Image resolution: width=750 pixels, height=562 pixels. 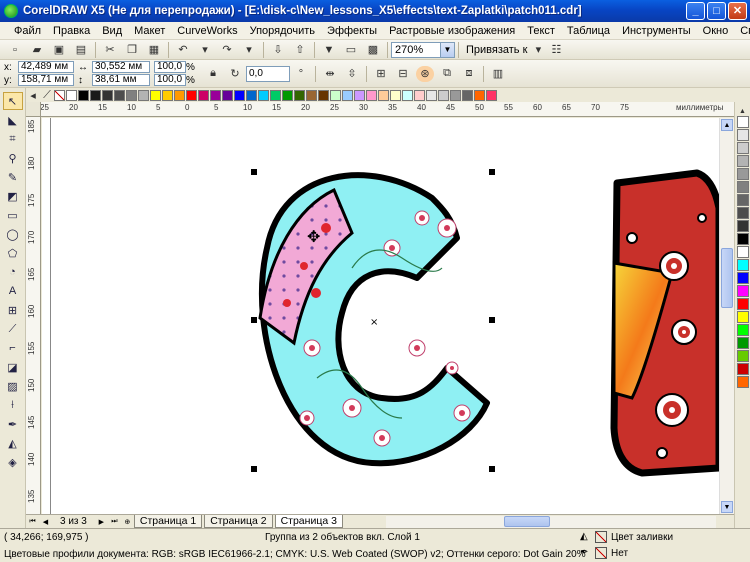 I want to click on menu-window: Окно, so click(x=716, y=31).